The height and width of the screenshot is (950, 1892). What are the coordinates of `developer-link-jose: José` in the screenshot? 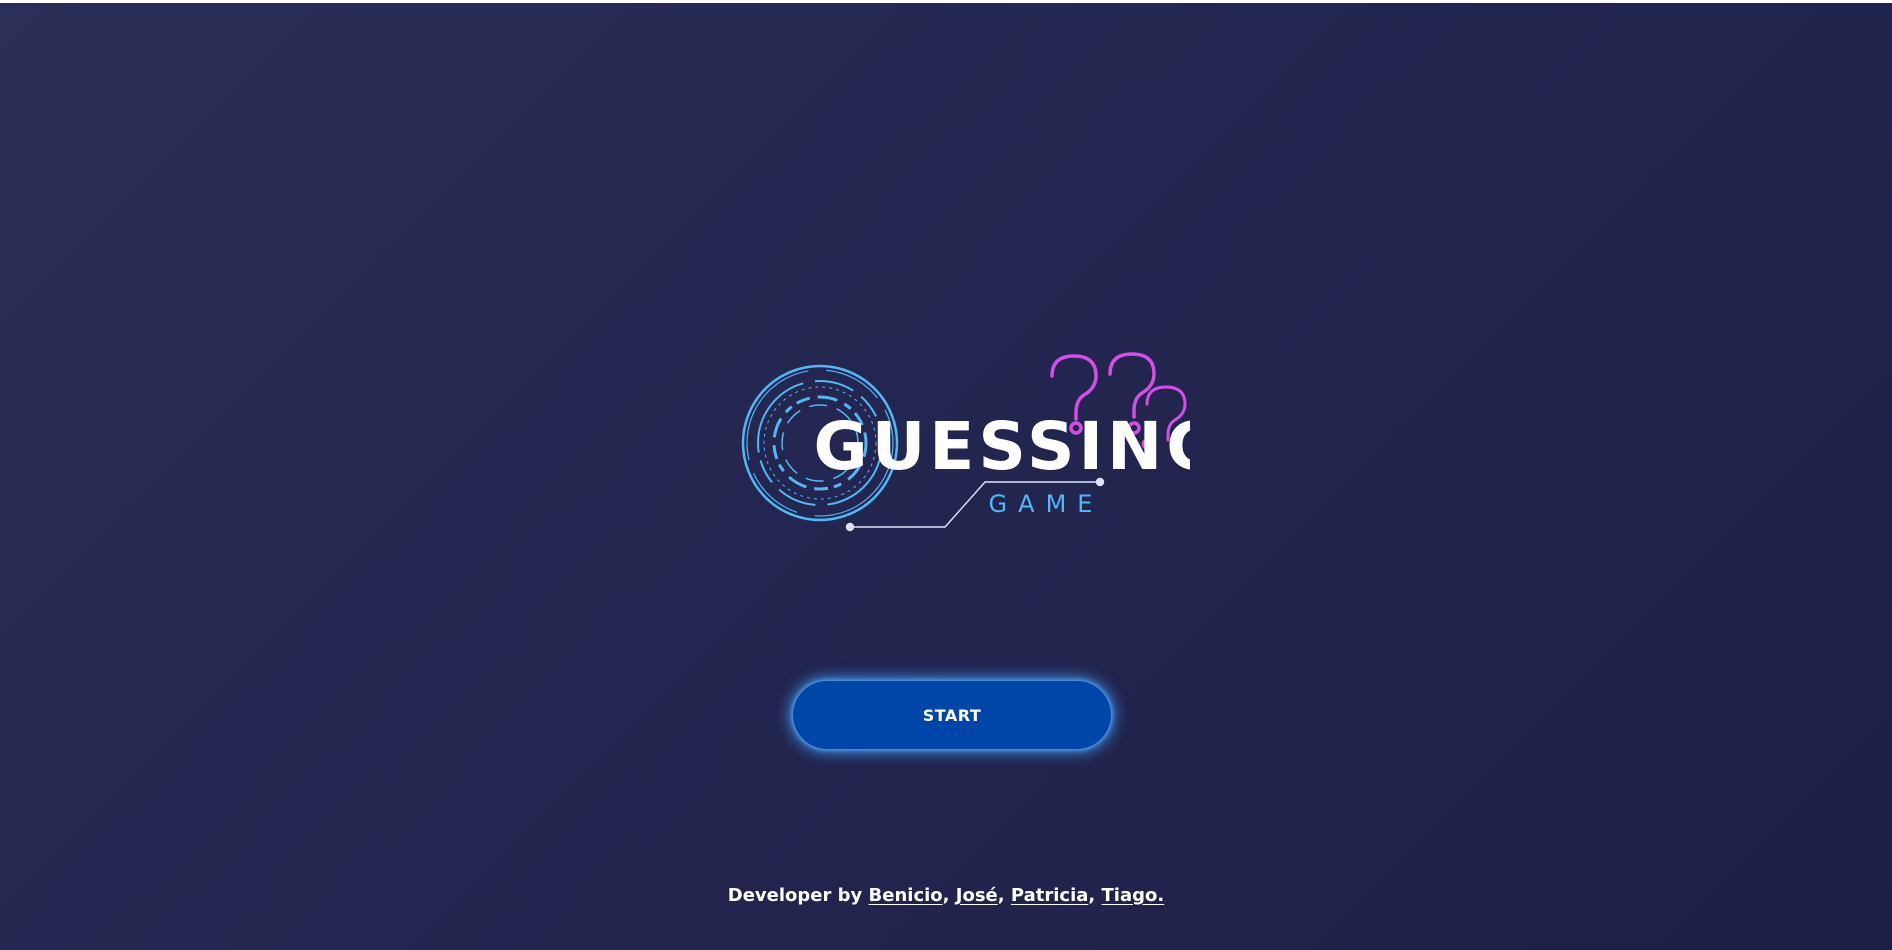 It's located at (977, 895).